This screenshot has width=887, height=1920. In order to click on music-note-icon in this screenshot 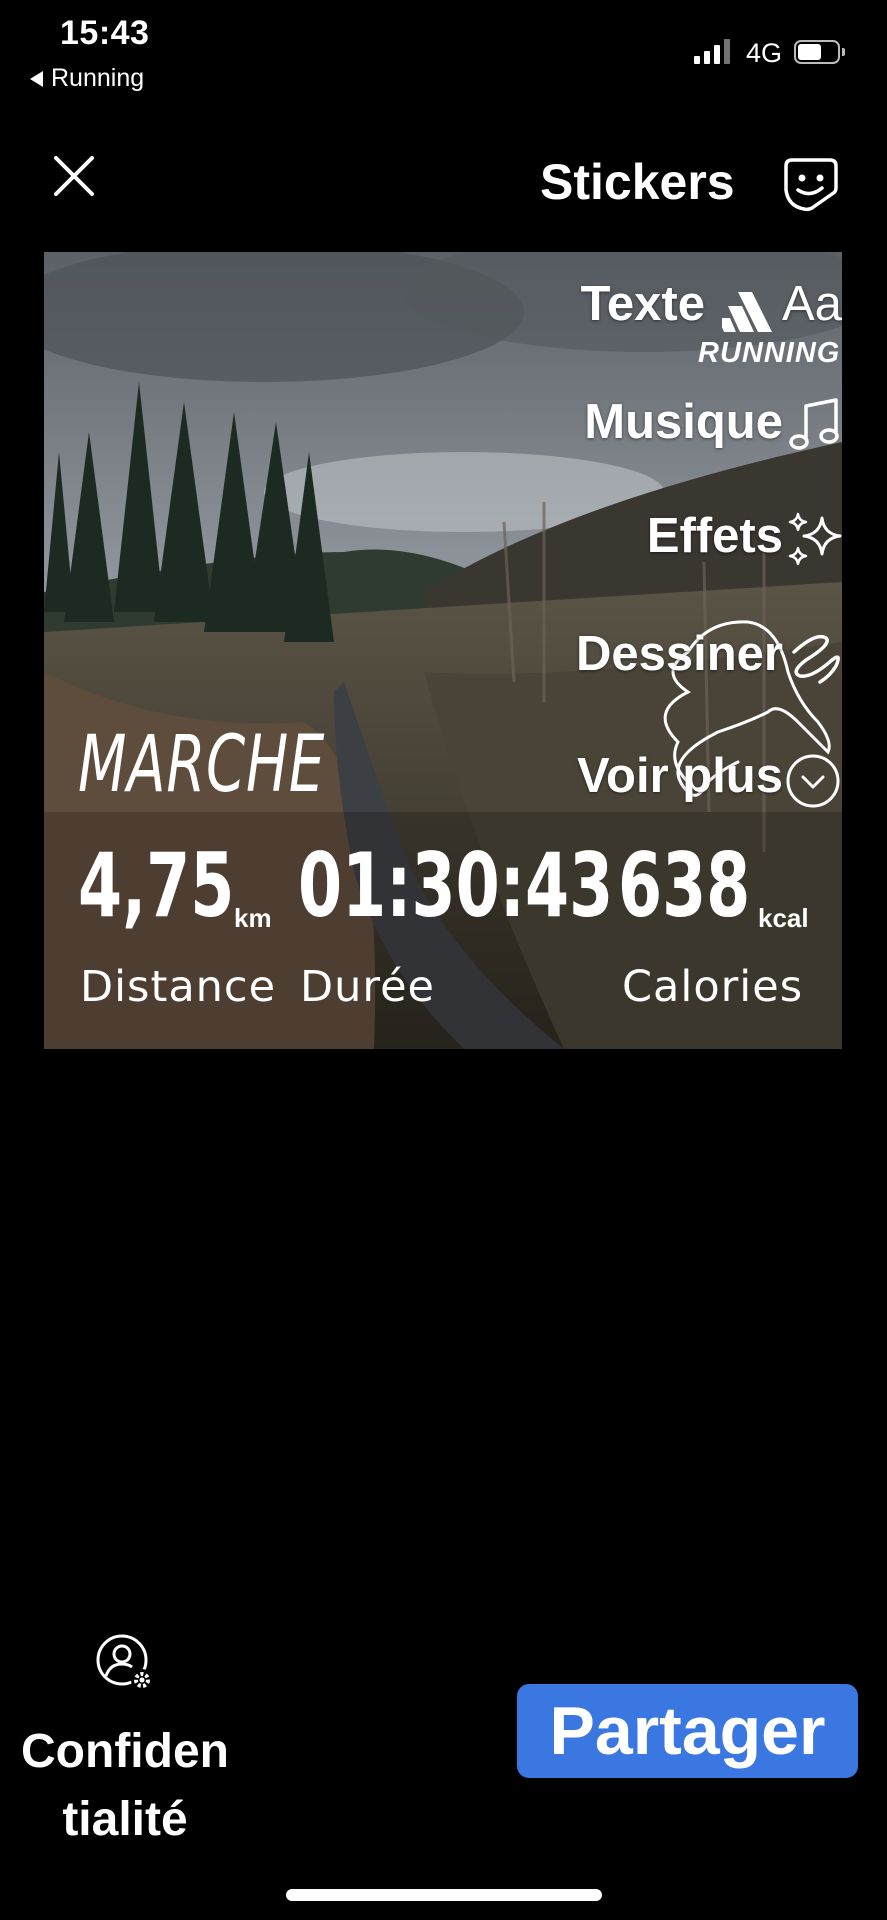, I will do `click(815, 425)`.